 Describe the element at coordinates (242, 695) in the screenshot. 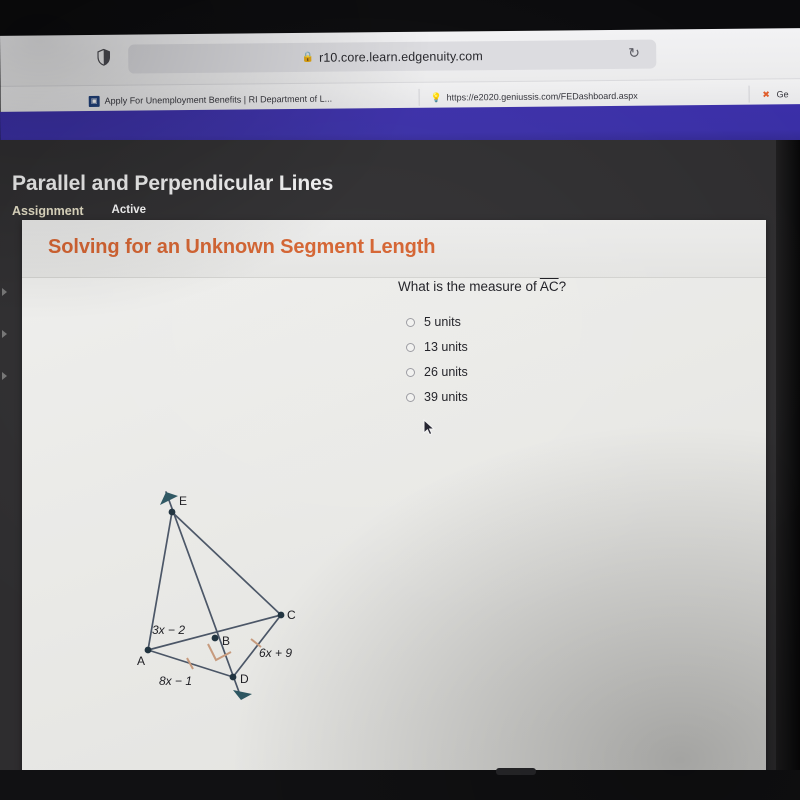

I see `arrowhead-bottom` at that location.